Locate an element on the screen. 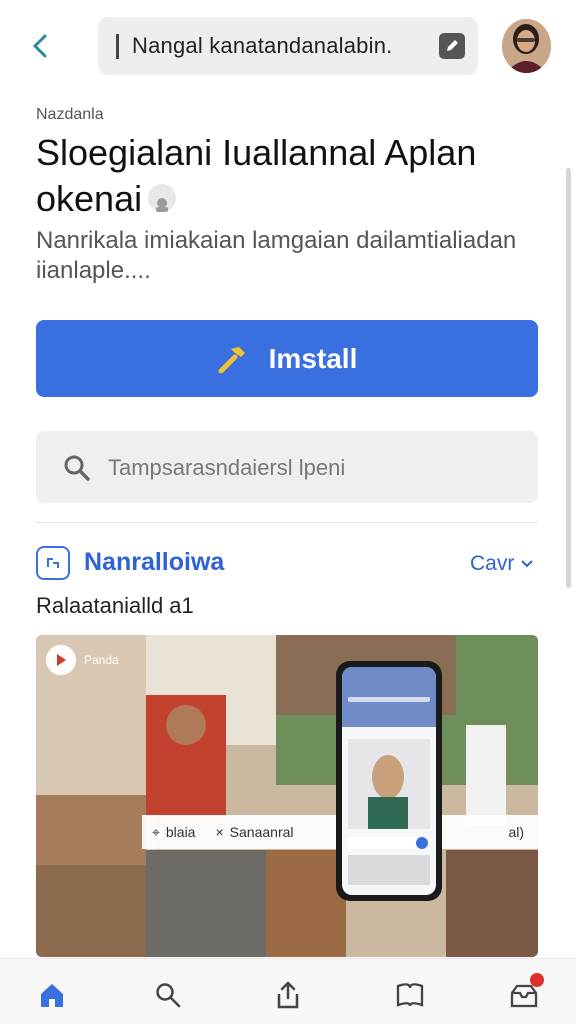 The image size is (576, 1024). chip-left-label: blaia is located at coordinates (180, 832).